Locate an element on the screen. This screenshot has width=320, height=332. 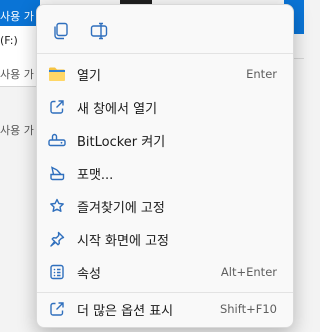
menu-item-pin-start: 시작 화면에 고정 is located at coordinates (165, 239).